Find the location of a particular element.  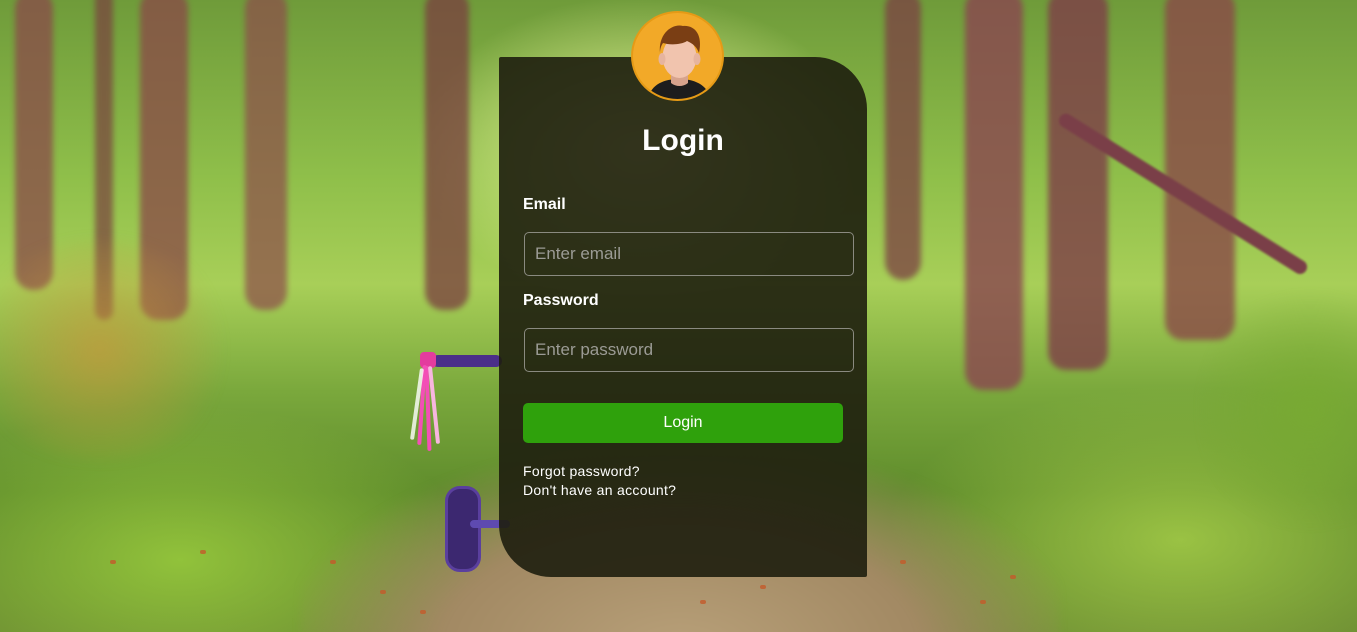

password-label: Password is located at coordinates (561, 300).